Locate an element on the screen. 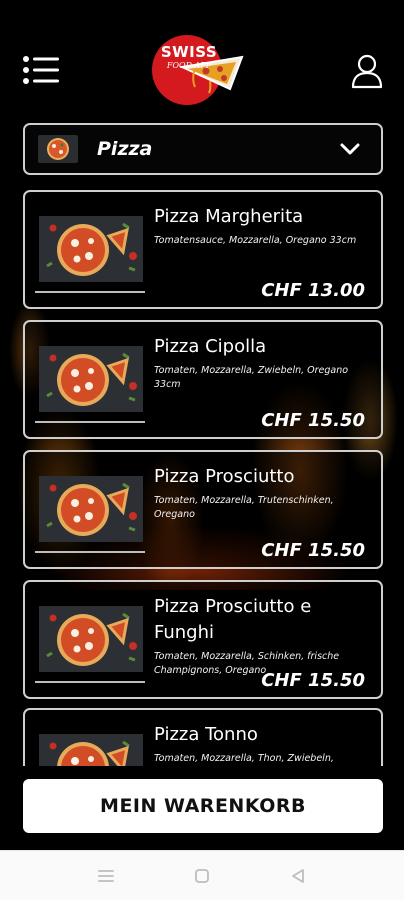  header: SWISS FOOD APP is located at coordinates (202, 59).